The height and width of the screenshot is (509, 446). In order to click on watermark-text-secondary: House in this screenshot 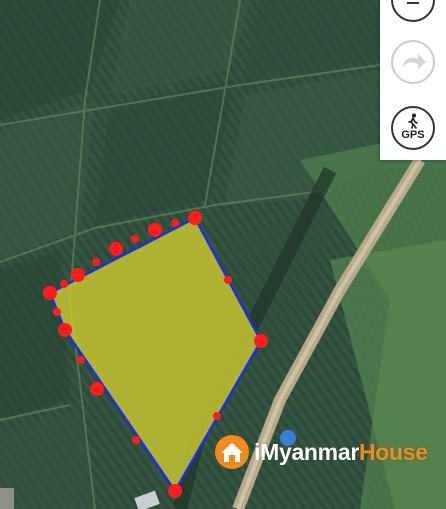, I will do `click(393, 451)`.